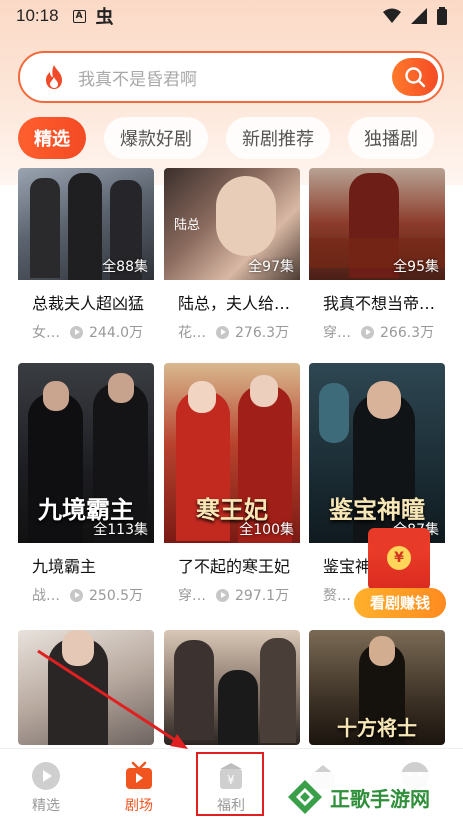  What do you see at coordinates (86, 328) in the screenshot?
I see `drama-meta: 女… 244.0万` at bounding box center [86, 328].